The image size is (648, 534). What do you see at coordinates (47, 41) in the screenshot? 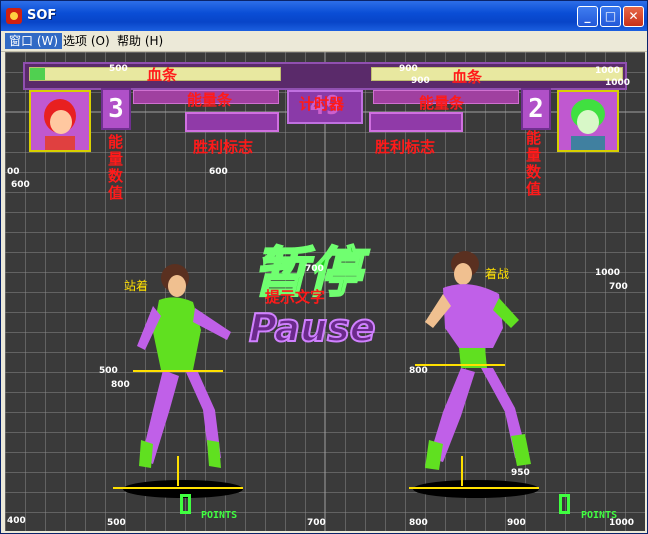
I see `menu-window-key: (W)` at bounding box center [47, 41].